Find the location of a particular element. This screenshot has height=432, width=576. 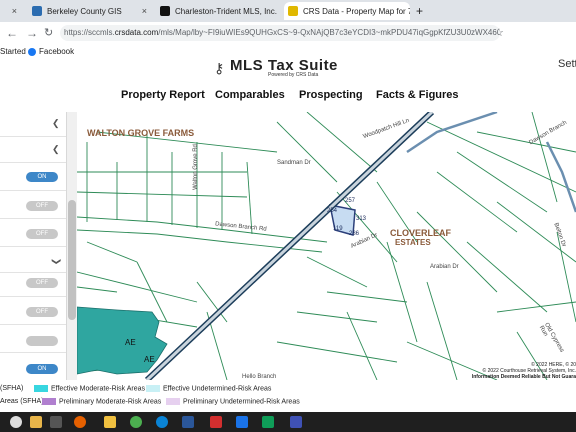

road-label: Walton Grove Rd is located at coordinates (195, 167).